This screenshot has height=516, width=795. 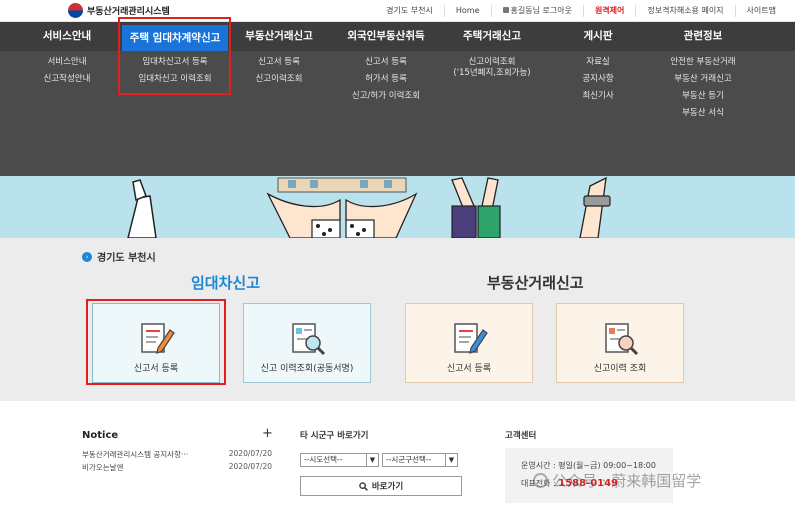 What do you see at coordinates (467, 10) in the screenshot?
I see `home-link: Home` at bounding box center [467, 10].